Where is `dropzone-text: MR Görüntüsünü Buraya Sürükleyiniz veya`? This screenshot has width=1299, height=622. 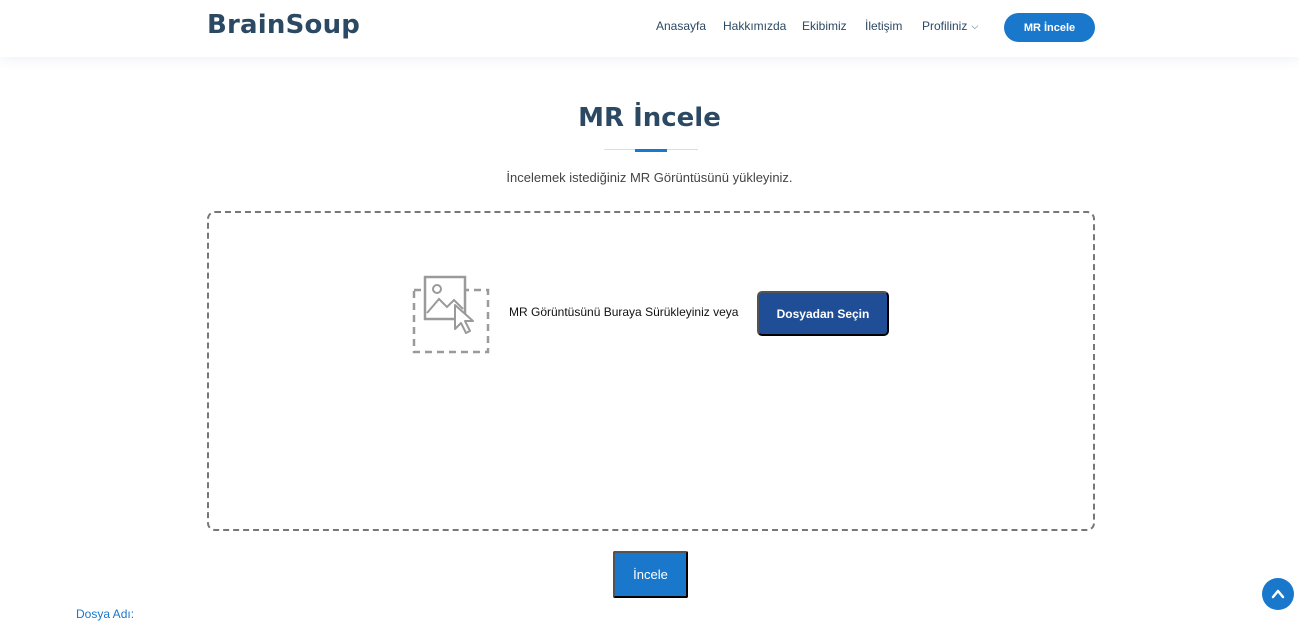
dropzone-text: MR Görüntüsünü Buraya Sürükleyiniz veya is located at coordinates (624, 312).